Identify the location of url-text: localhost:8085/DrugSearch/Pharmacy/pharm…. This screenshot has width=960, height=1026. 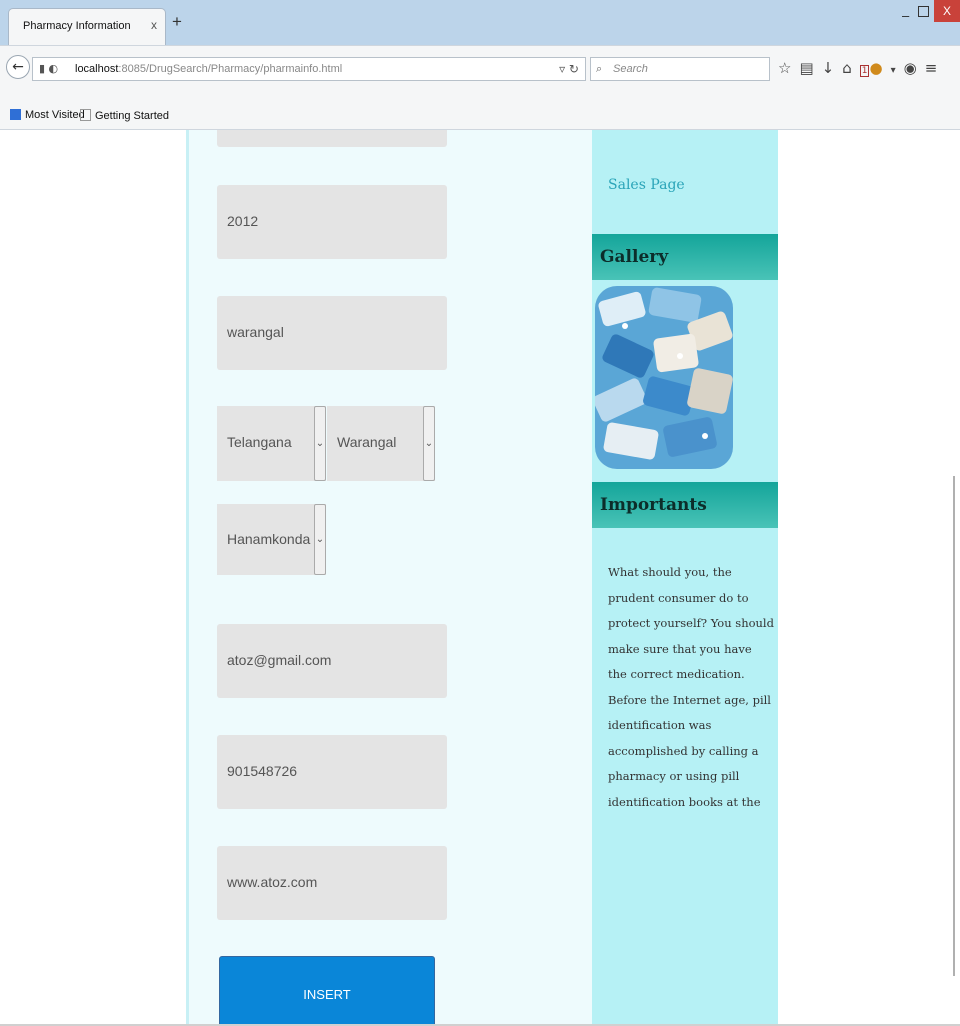
(209, 69).